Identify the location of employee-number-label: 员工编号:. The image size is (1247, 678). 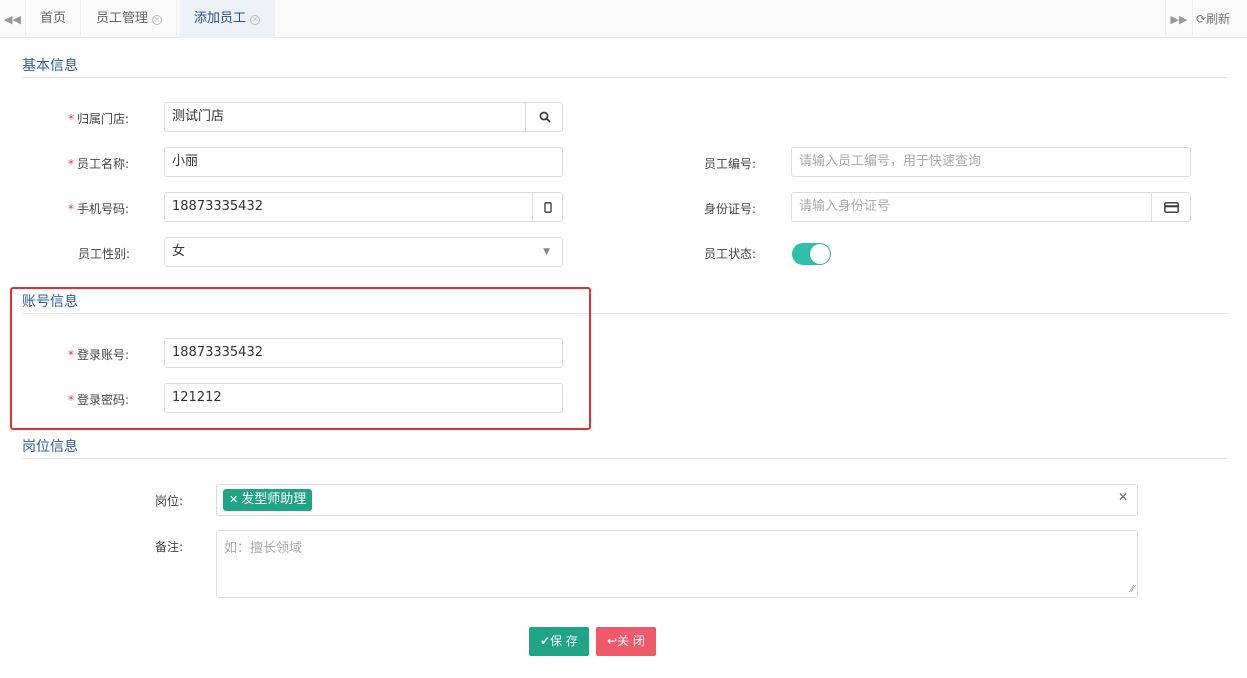
(730, 164).